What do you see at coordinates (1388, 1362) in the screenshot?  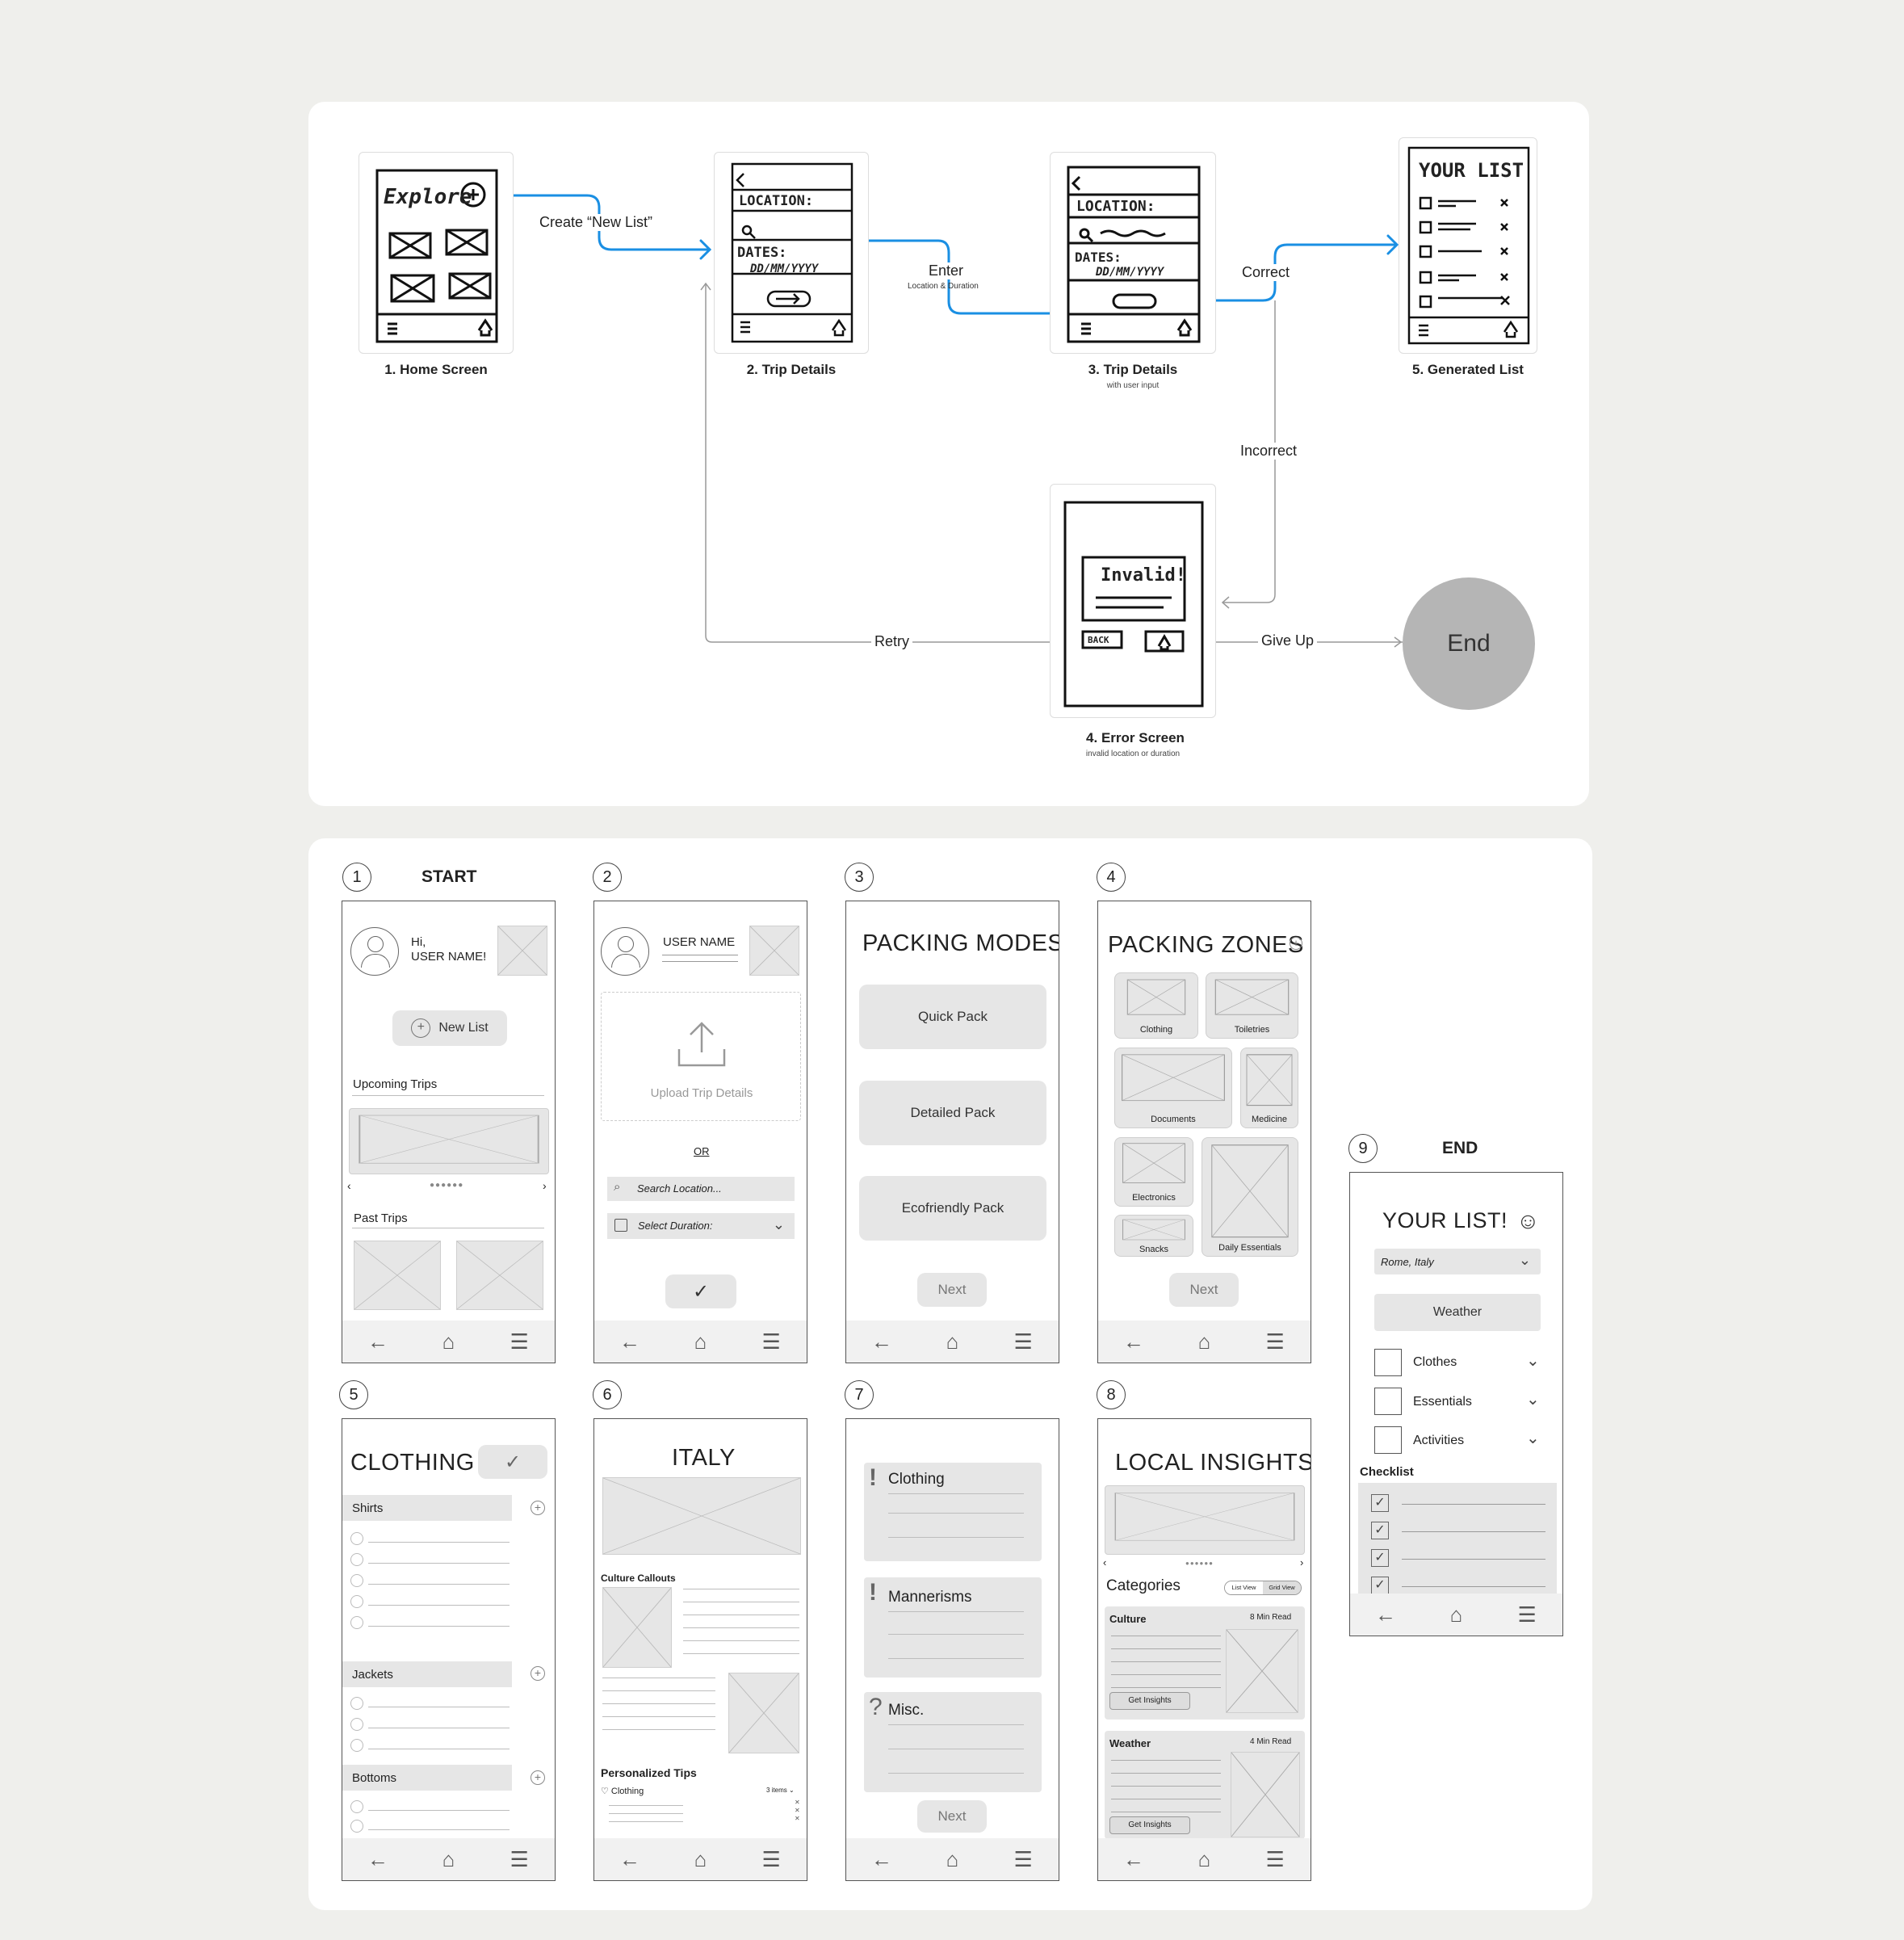 I see `clothes-checkbox` at bounding box center [1388, 1362].